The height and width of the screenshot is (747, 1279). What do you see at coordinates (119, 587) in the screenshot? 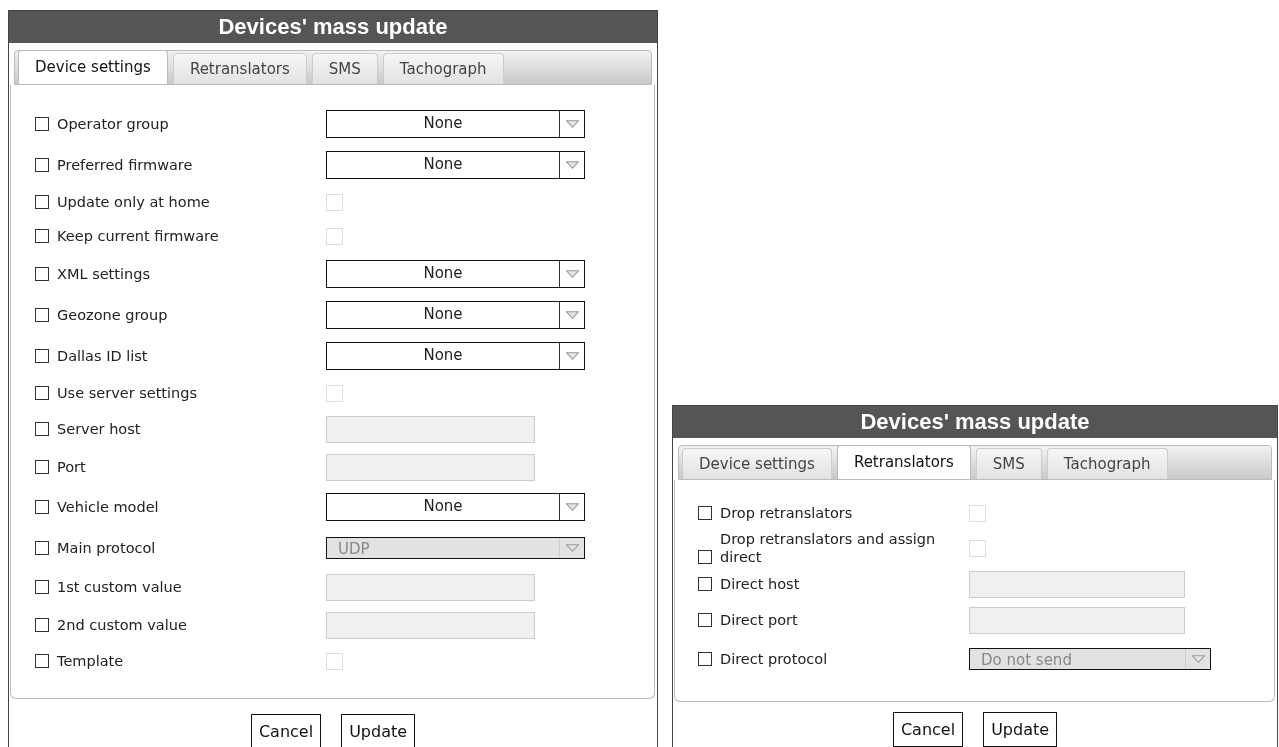
I see `field-label: 1st custom value` at bounding box center [119, 587].